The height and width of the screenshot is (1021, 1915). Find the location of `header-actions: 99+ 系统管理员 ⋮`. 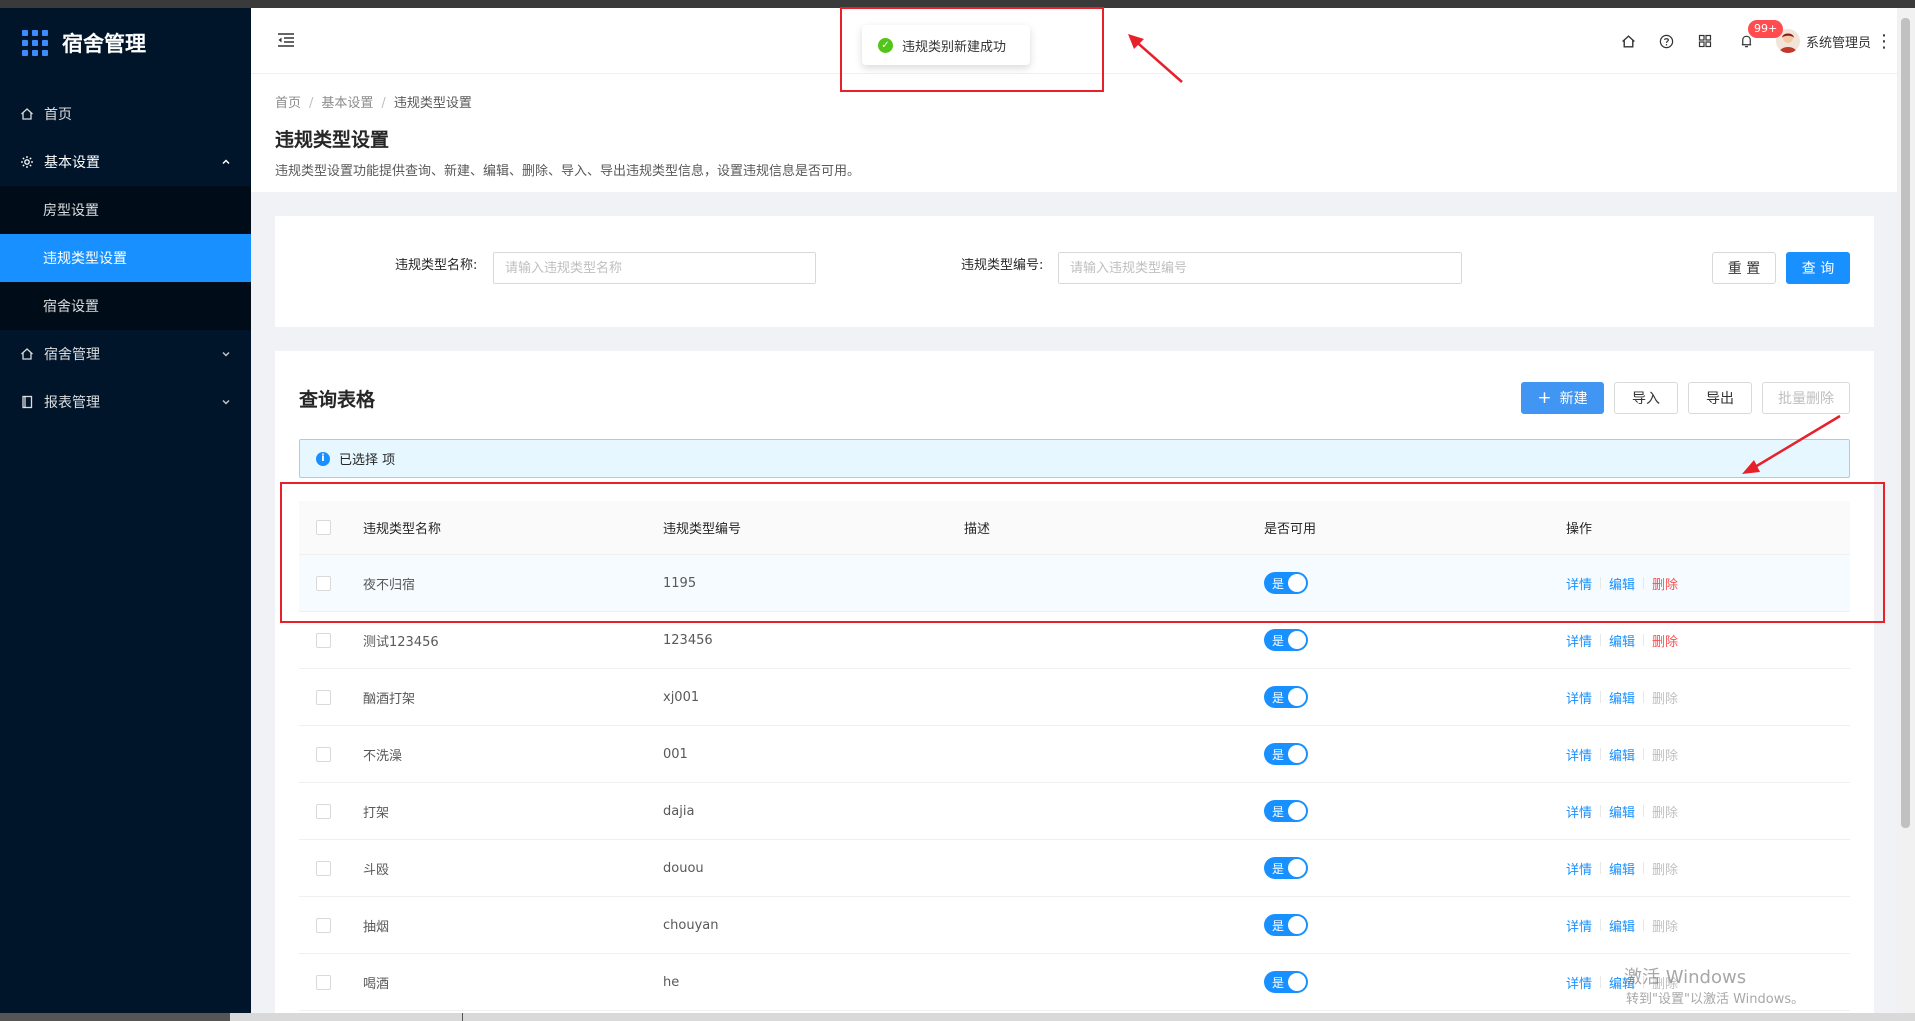

header-actions: 99+ 系统管理员 ⋮ is located at coordinates (1753, 41).